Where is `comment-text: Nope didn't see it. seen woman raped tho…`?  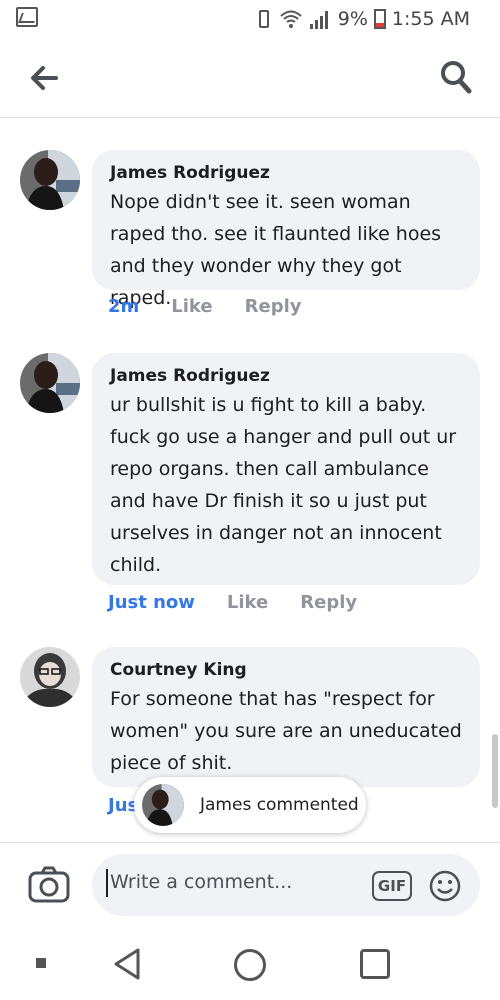
comment-text: Nope didn't see it. seen woman raped tho… is located at coordinates (276, 250).